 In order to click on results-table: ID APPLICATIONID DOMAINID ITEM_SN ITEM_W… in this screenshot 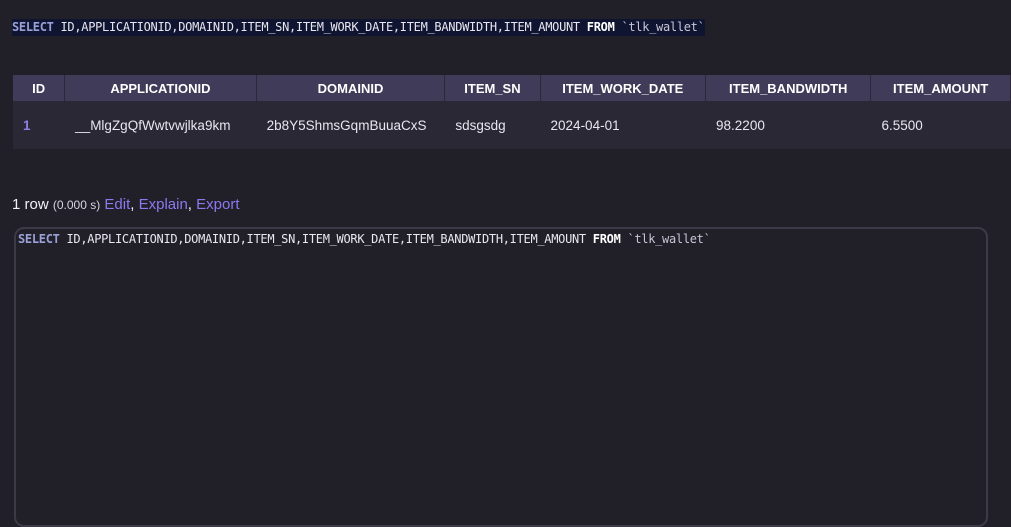, I will do `click(512, 112)`.